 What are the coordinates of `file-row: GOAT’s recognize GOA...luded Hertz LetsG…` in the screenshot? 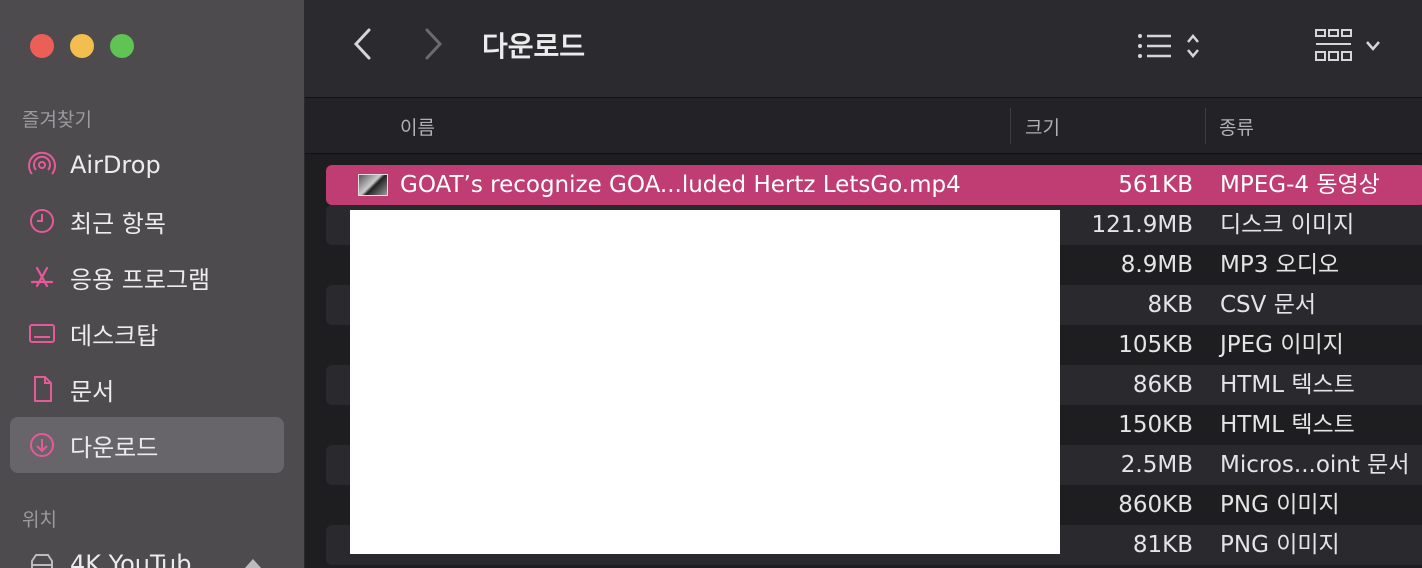 It's located at (874, 185).